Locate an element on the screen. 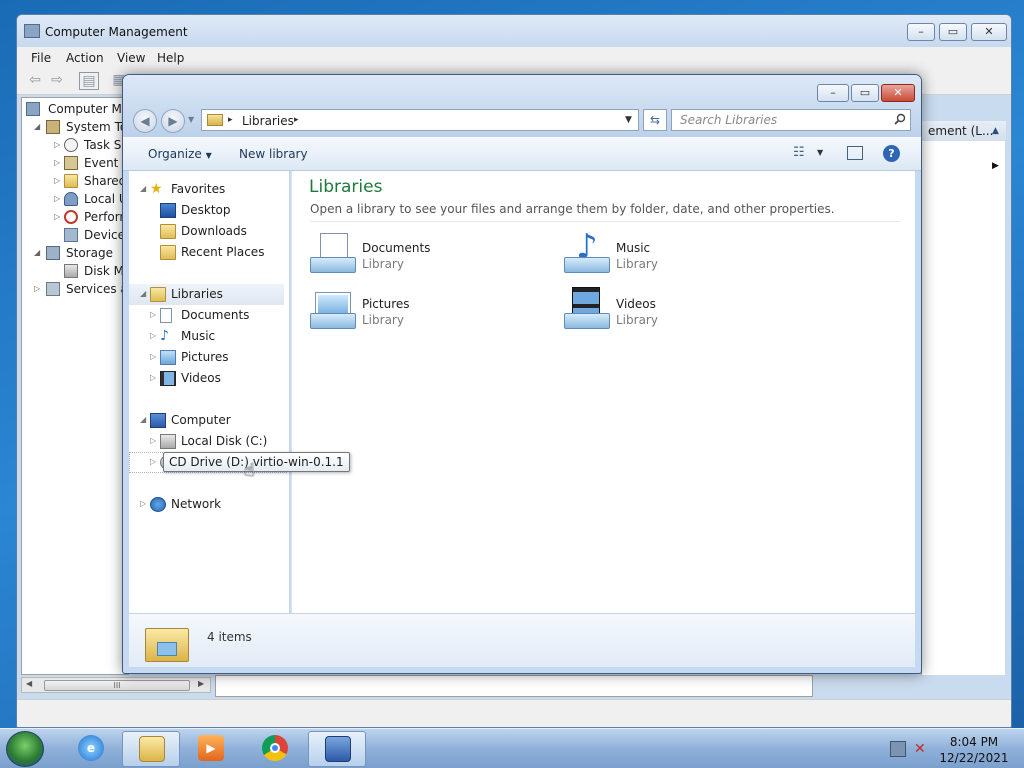 The image size is (1024, 768). menu-view: View is located at coordinates (131, 58).